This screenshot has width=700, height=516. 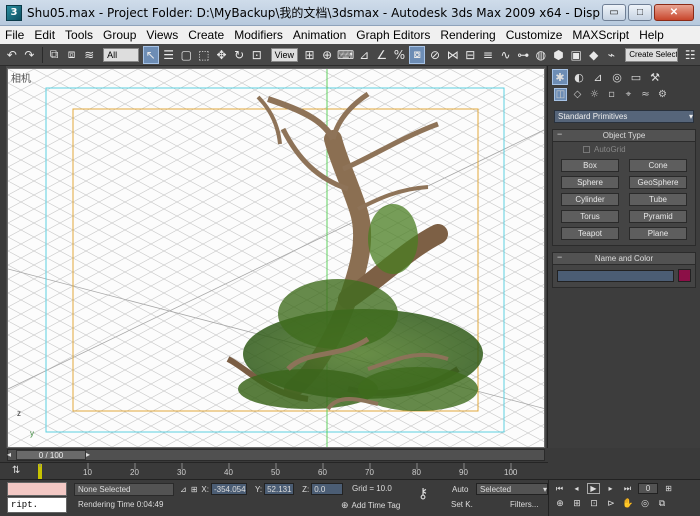 I want to click on 3dsmax-app-icon: 3, so click(x=14, y=12).